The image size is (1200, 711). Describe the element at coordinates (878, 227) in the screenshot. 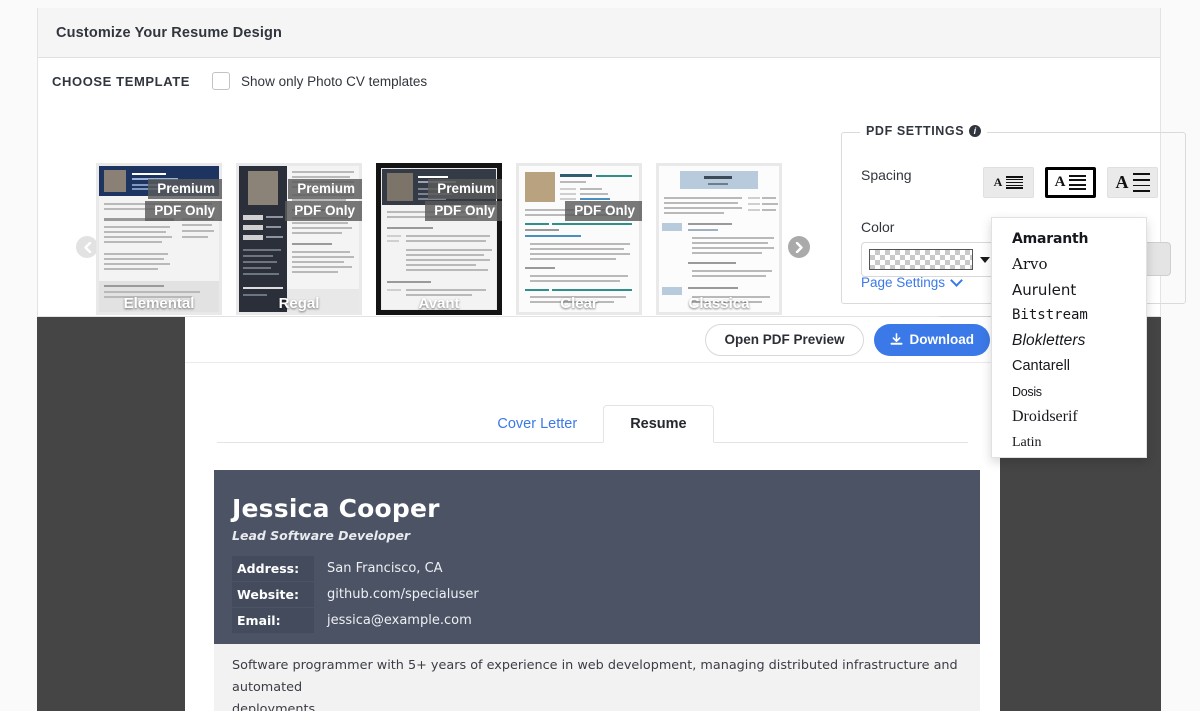

I see `color-label: Color` at that location.